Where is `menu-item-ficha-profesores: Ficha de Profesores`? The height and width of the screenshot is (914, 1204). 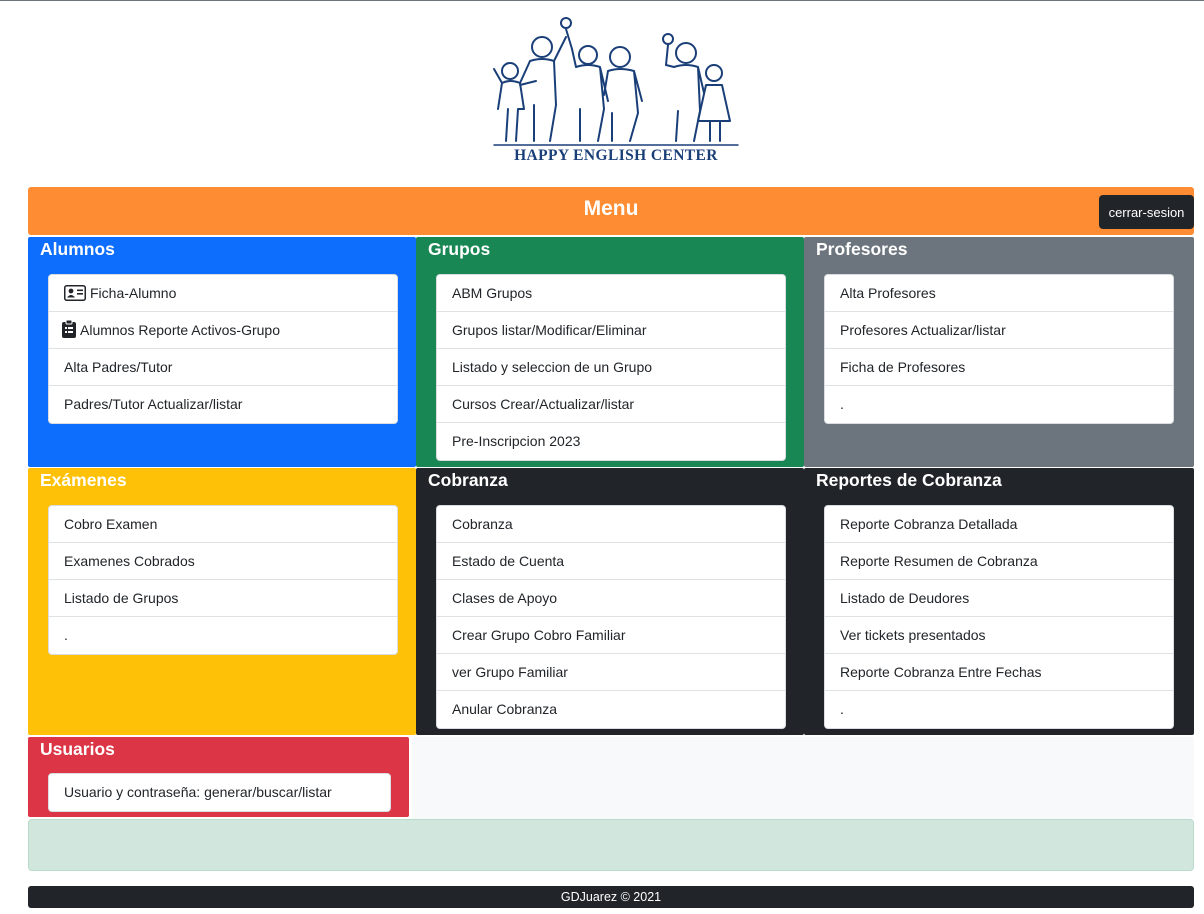
menu-item-ficha-profesores: Ficha de Profesores is located at coordinates (999, 367).